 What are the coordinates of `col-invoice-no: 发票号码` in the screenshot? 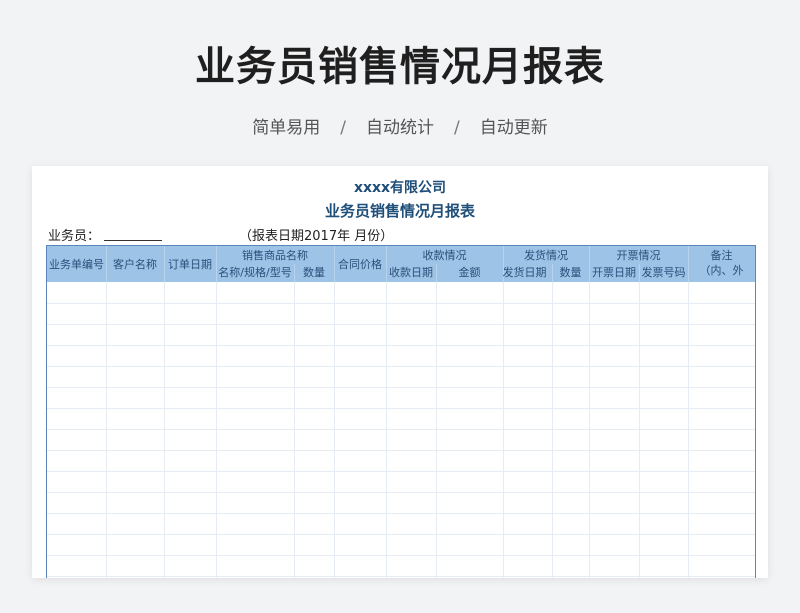 It's located at (663, 272).